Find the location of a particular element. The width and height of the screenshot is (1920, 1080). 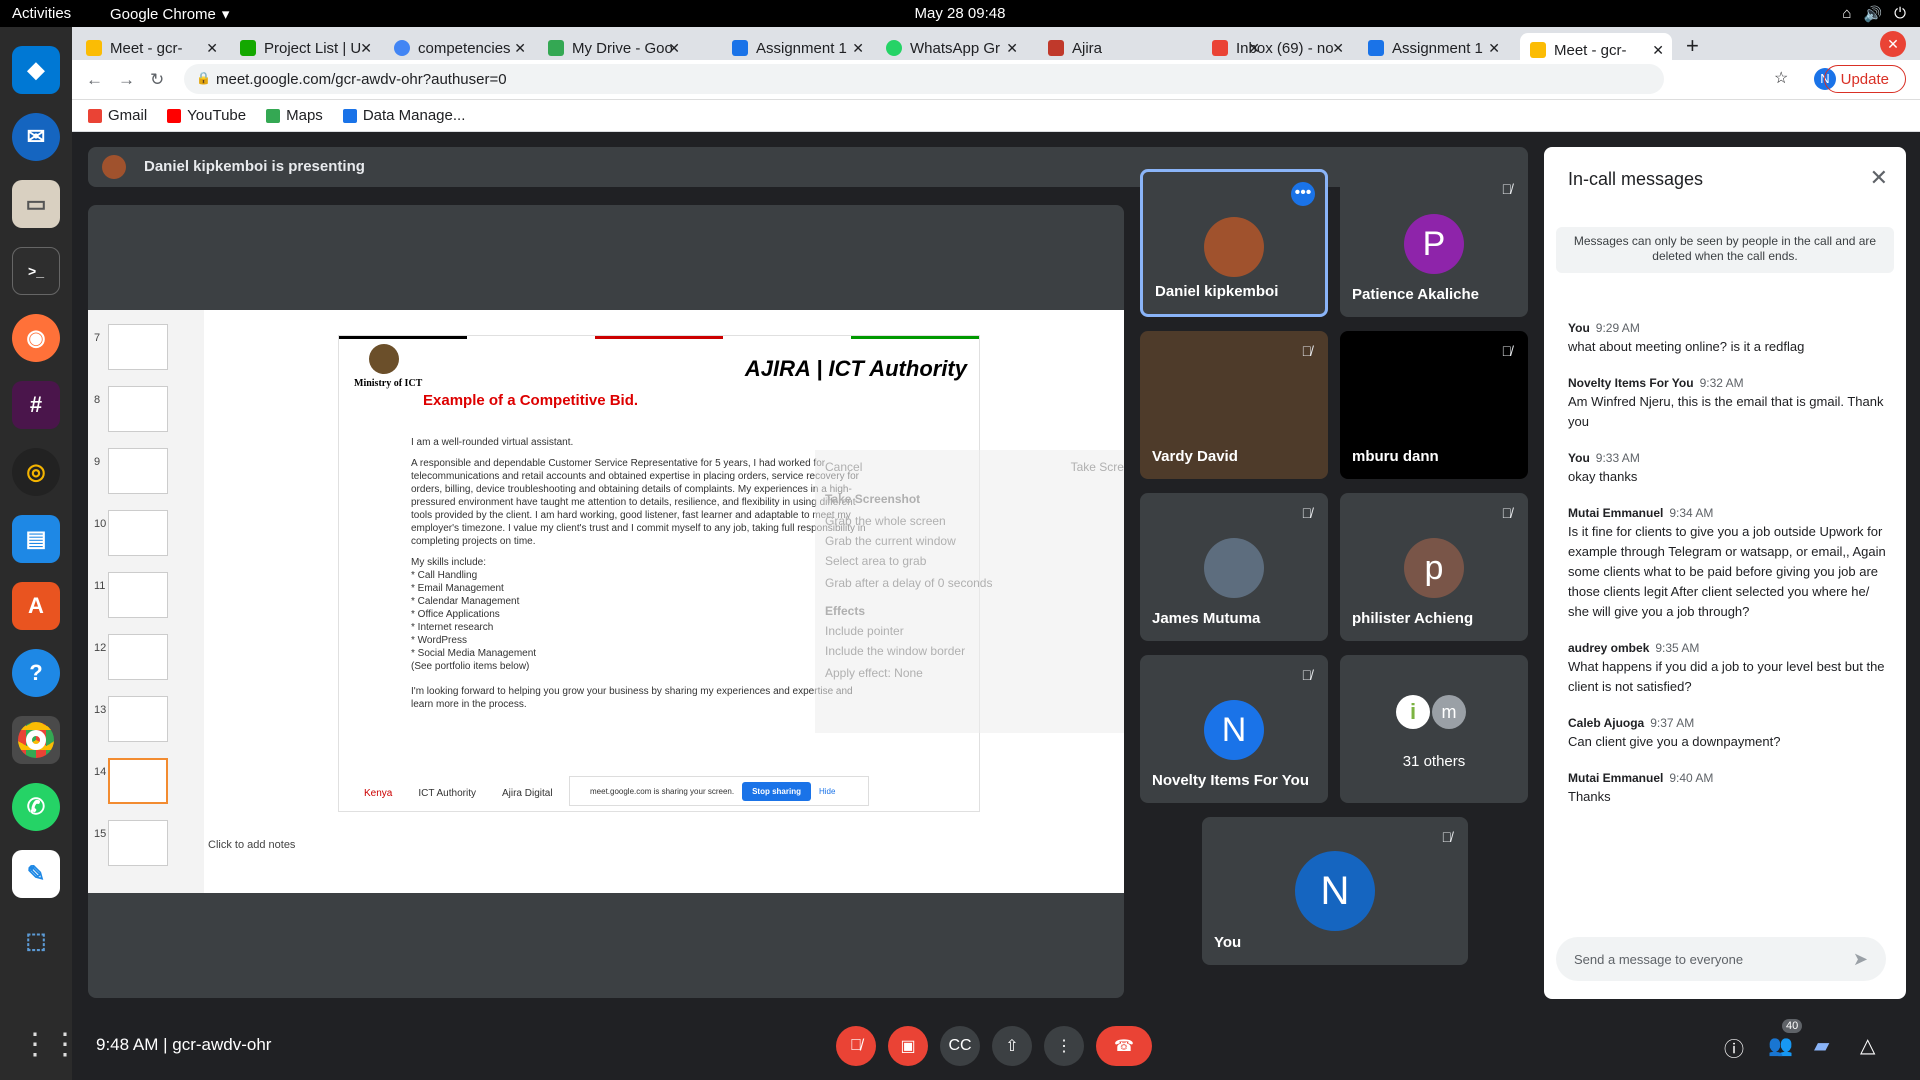

system-tray: ⌂ 🔊 ⏻ is located at coordinates (1874, 14).